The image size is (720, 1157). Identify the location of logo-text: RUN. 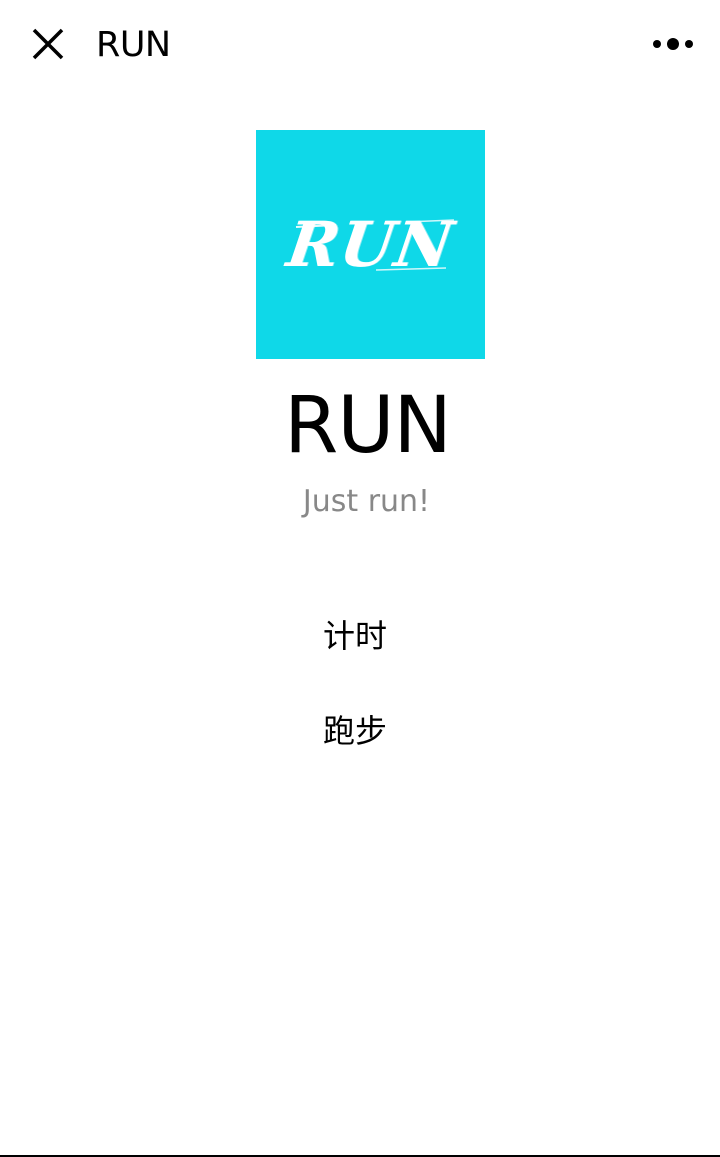
(370, 244).